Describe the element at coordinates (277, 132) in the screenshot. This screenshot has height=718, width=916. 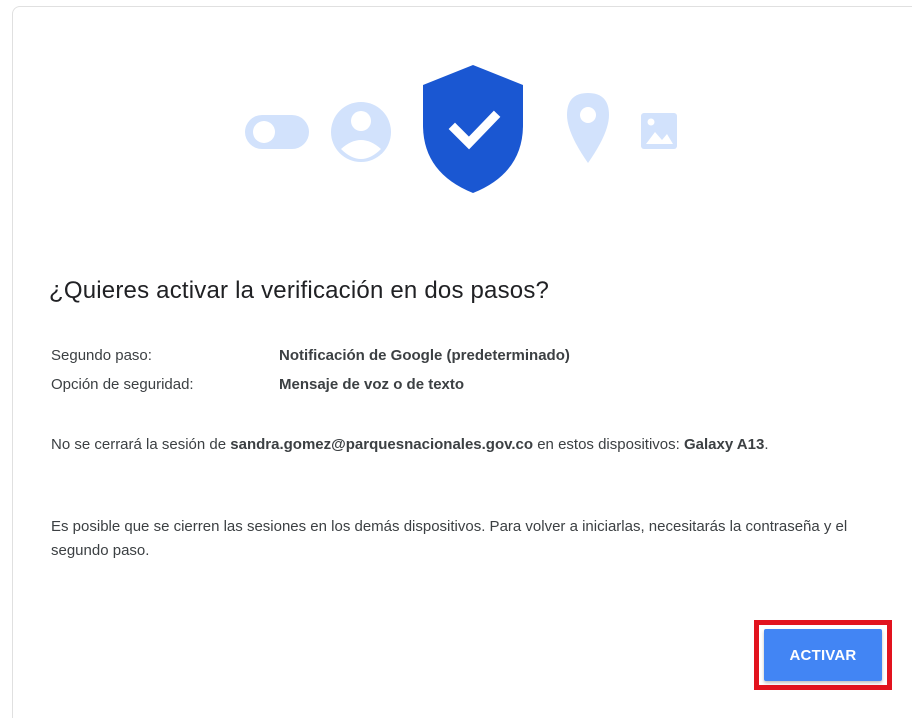
I see `toggle-icon` at that location.